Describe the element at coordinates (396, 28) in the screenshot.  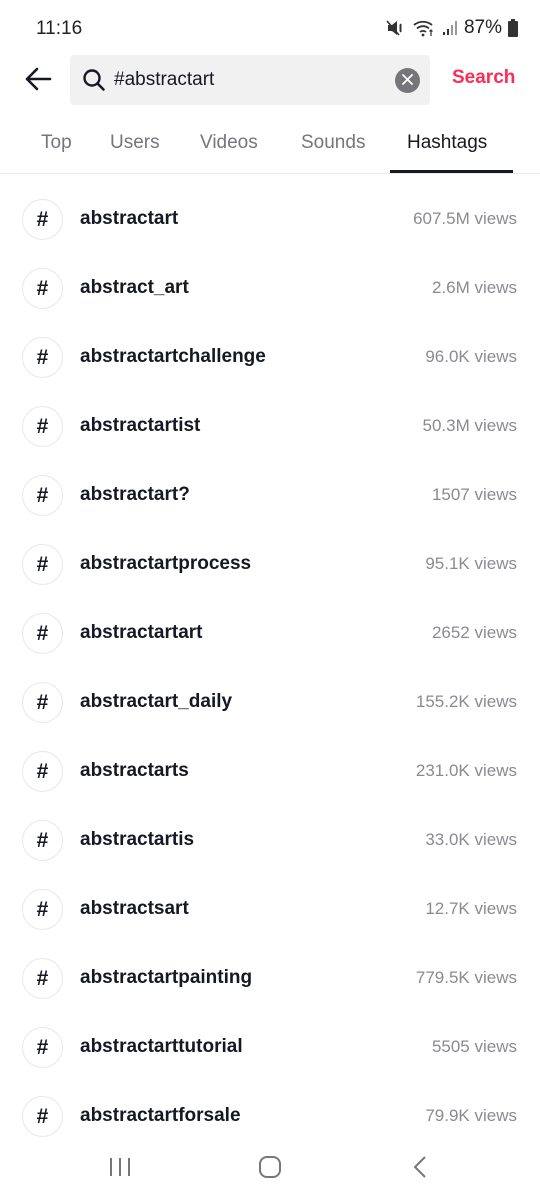
I see `mute-icon` at that location.